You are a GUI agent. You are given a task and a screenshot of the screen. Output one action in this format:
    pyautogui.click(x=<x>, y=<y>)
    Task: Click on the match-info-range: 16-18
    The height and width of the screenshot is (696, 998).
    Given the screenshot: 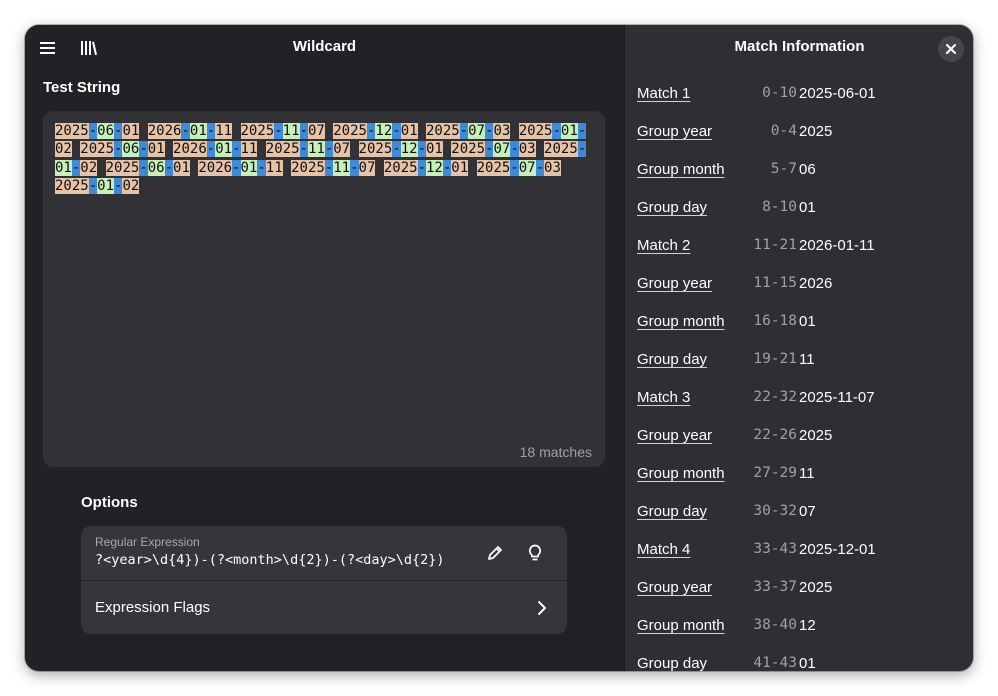 What is the action you would take?
    pyautogui.click(x=775, y=321)
    